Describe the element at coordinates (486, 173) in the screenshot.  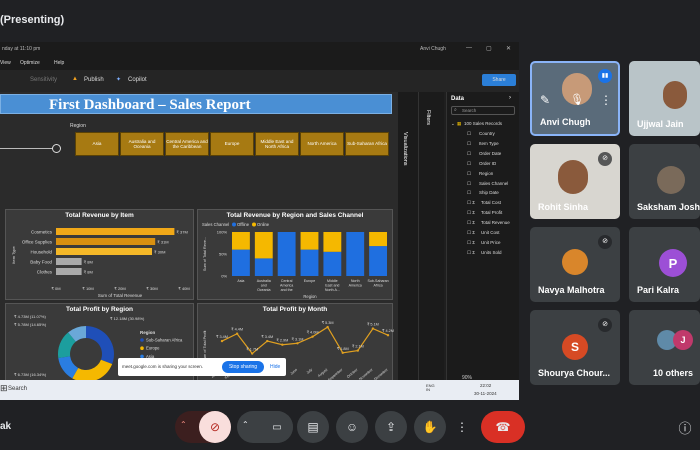
I see `field-item: Region` at that location.